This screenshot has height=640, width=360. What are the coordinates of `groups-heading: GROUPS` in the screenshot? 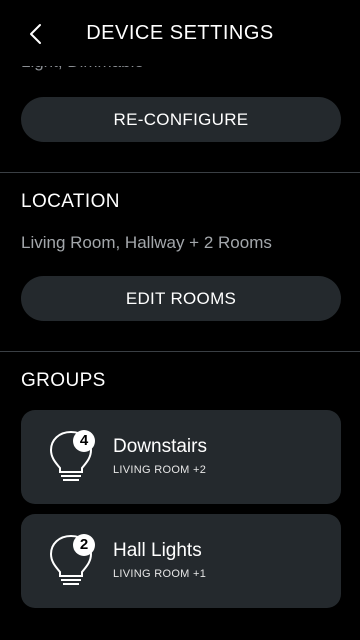 It's located at (63, 380).